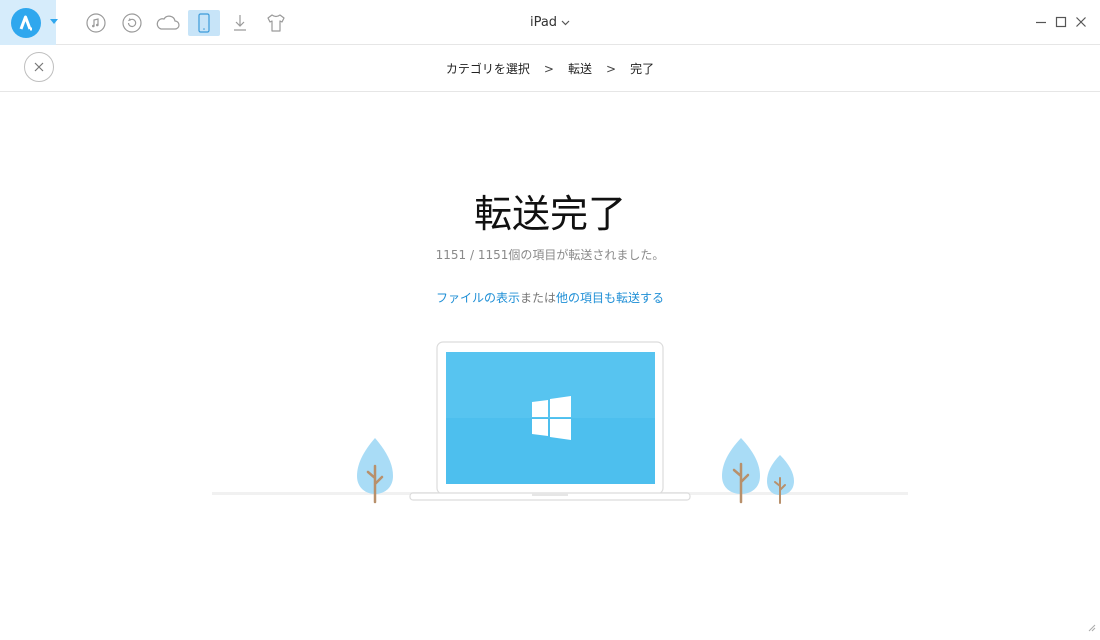 The width and height of the screenshot is (1100, 640). What do you see at coordinates (478, 298) in the screenshot?
I see `view-files-link: ファイルの表示` at bounding box center [478, 298].